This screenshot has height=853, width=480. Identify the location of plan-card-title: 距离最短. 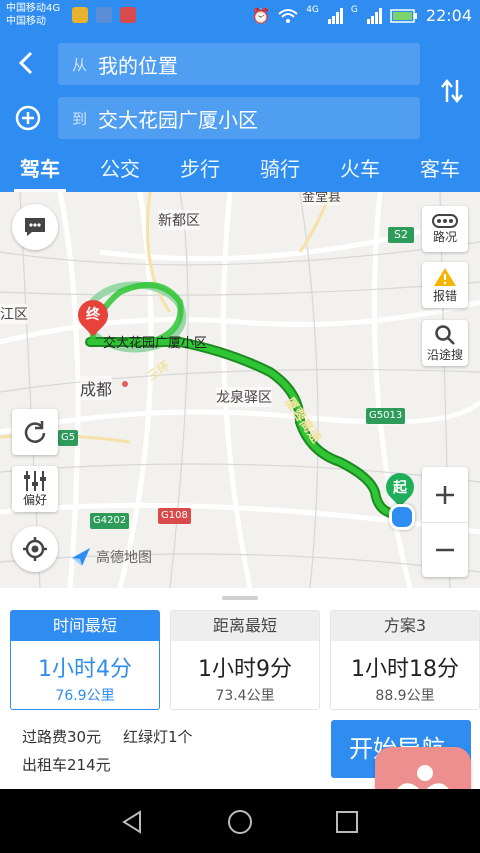
(245, 626).